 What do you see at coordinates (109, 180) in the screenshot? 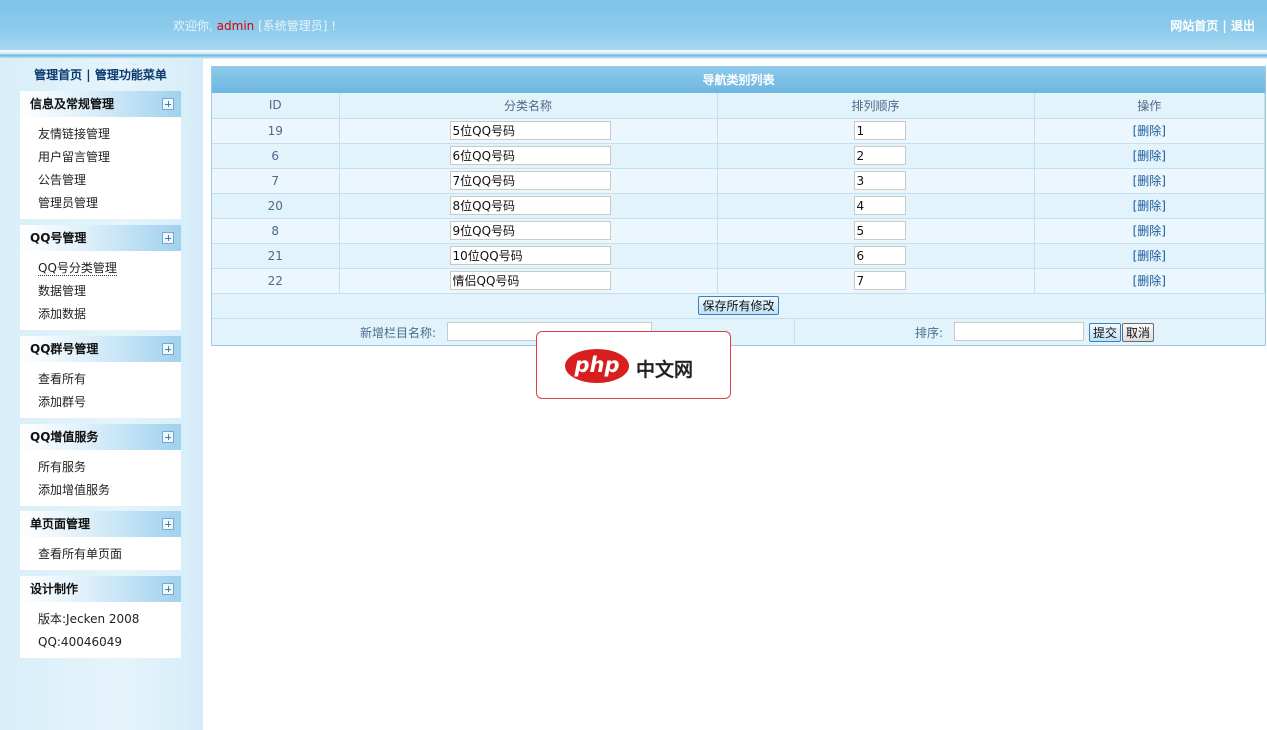
I see `sidebar-item-announcements: 公告管理` at bounding box center [109, 180].